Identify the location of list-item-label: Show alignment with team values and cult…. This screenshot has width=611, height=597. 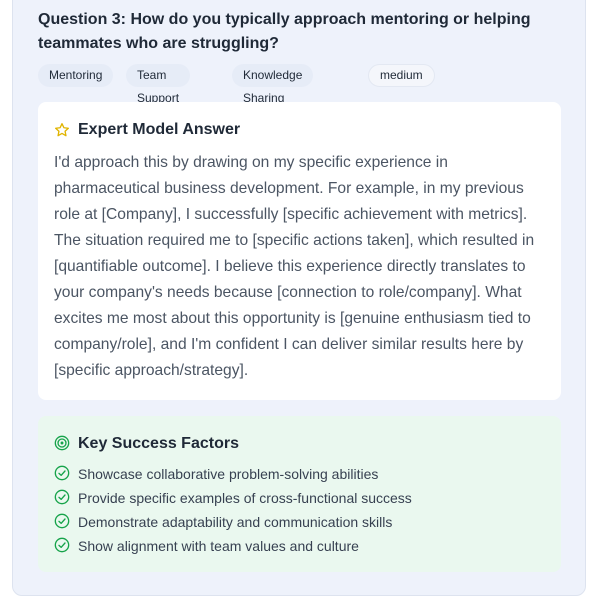
(218, 546).